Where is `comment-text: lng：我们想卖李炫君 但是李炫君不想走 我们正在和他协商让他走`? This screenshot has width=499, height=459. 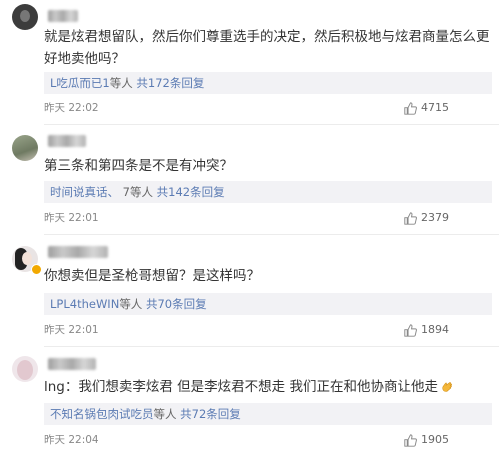 comment-text: lng：我们想卖李炫君 但是李炫君不想走 我们正在和他协商让他走 is located at coordinates (268, 387).